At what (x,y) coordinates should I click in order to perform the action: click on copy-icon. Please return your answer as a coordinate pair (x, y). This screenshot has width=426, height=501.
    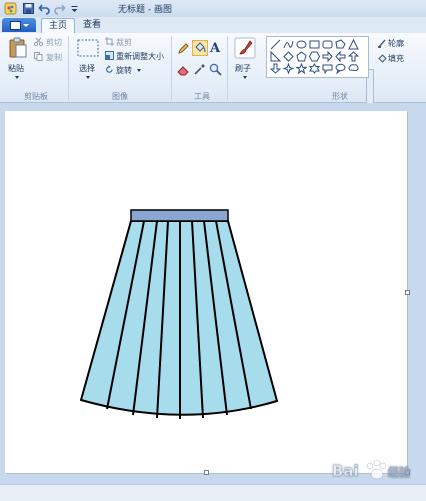
    Looking at the image, I should click on (38, 56).